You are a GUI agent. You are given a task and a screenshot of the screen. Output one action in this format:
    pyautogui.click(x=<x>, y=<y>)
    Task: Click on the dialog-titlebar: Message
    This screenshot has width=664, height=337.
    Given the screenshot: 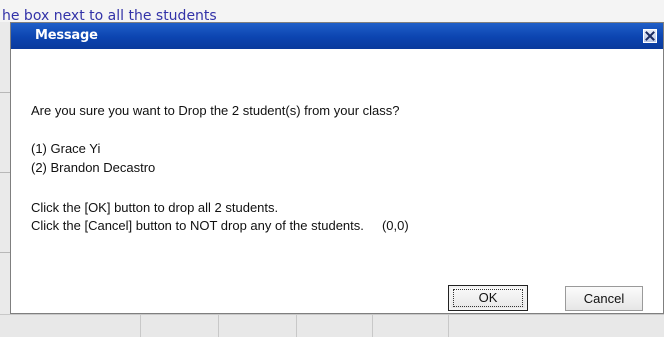 What is the action you would take?
    pyautogui.click(x=337, y=36)
    